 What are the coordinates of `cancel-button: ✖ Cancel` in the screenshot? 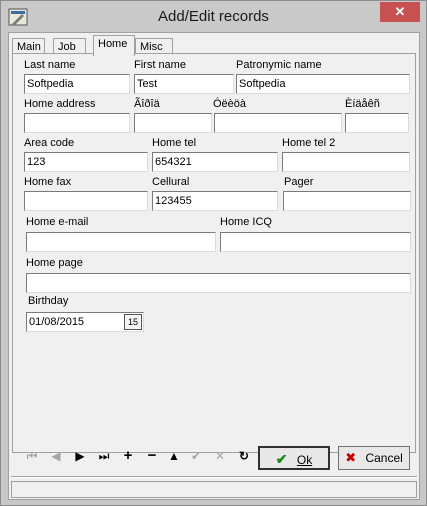 It's located at (374, 458).